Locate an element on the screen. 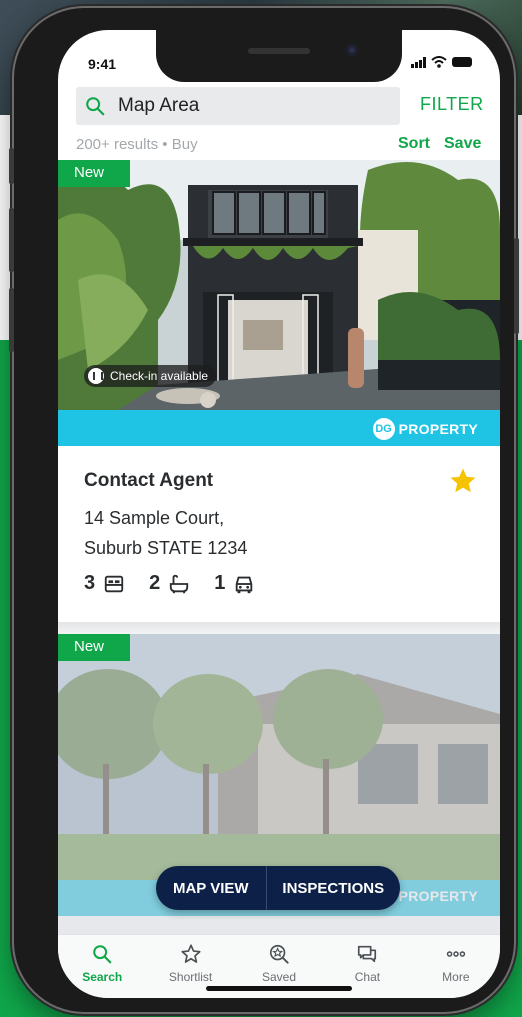 Image resolution: width=522 pixels, height=1017 pixels. battery-icon is located at coordinates (462, 62).